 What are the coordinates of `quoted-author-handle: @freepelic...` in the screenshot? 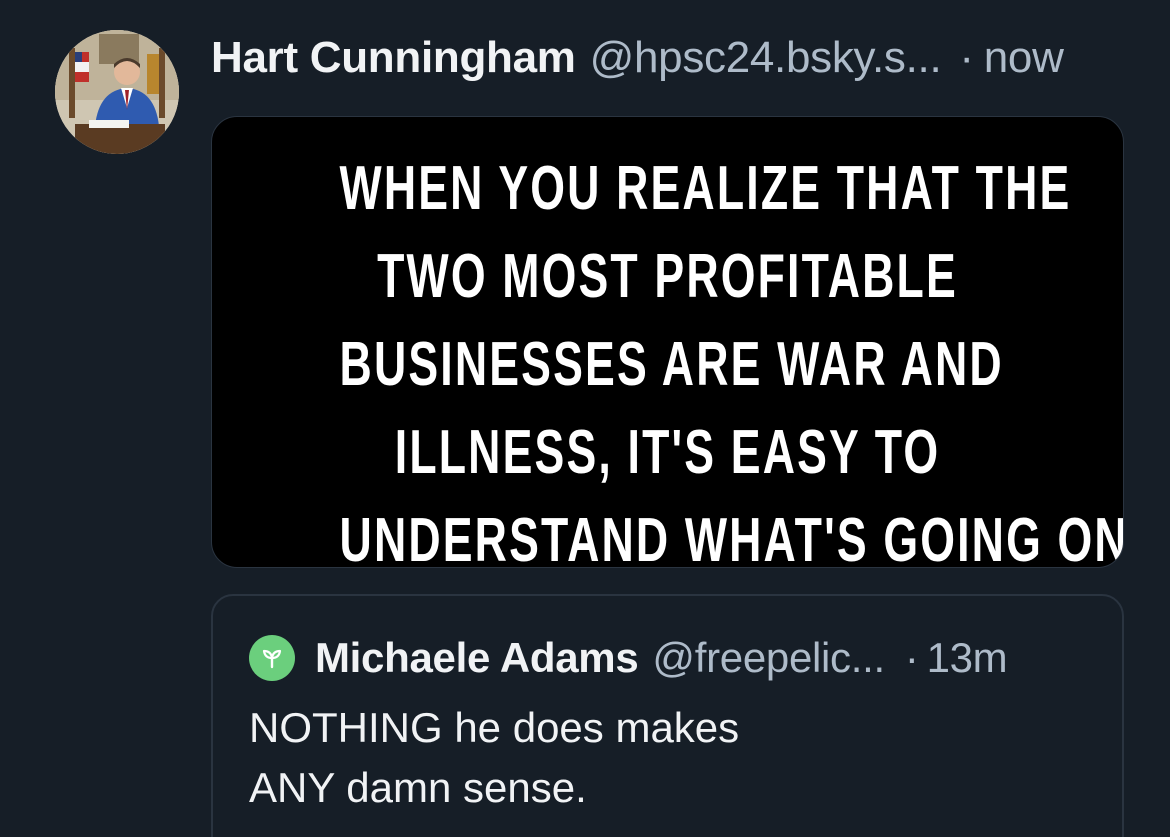 It's located at (768, 658).